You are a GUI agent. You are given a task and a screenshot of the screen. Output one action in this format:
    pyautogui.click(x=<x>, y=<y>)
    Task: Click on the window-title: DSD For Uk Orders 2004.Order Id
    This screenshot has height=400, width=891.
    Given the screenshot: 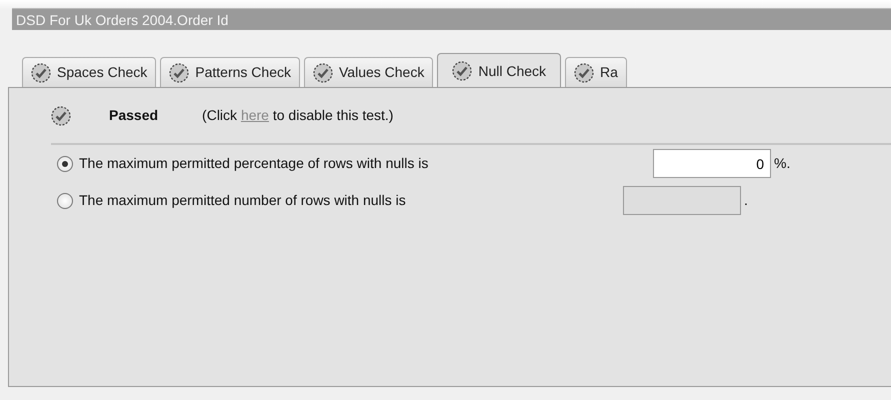 What is the action you would take?
    pyautogui.click(x=451, y=19)
    